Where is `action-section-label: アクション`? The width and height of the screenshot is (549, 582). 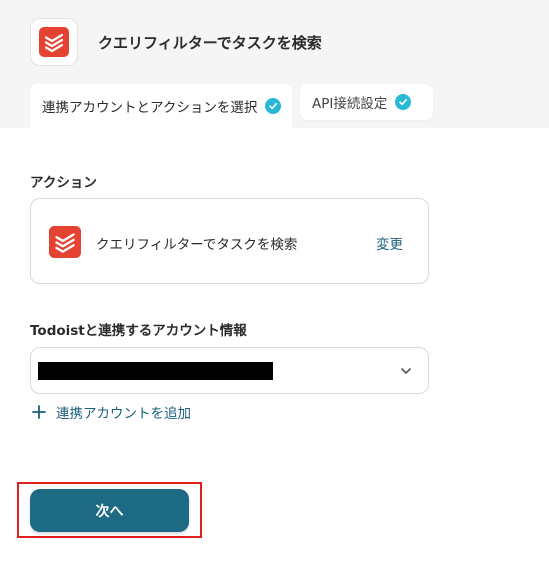 action-section-label: アクション is located at coordinates (63, 183).